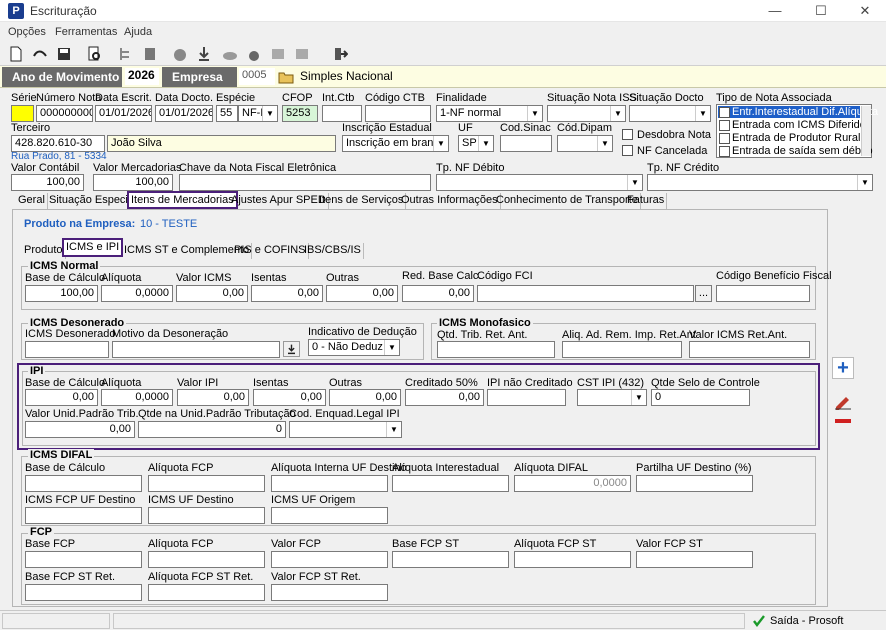 This screenshot has height=630, width=886. What do you see at coordinates (286, 77) in the screenshot?
I see `folder-open-icon` at bounding box center [286, 77].